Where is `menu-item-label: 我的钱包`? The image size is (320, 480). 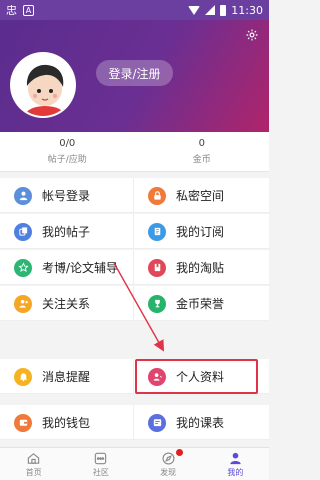
menu-item-label: 我的钱包 is located at coordinates (66, 423).